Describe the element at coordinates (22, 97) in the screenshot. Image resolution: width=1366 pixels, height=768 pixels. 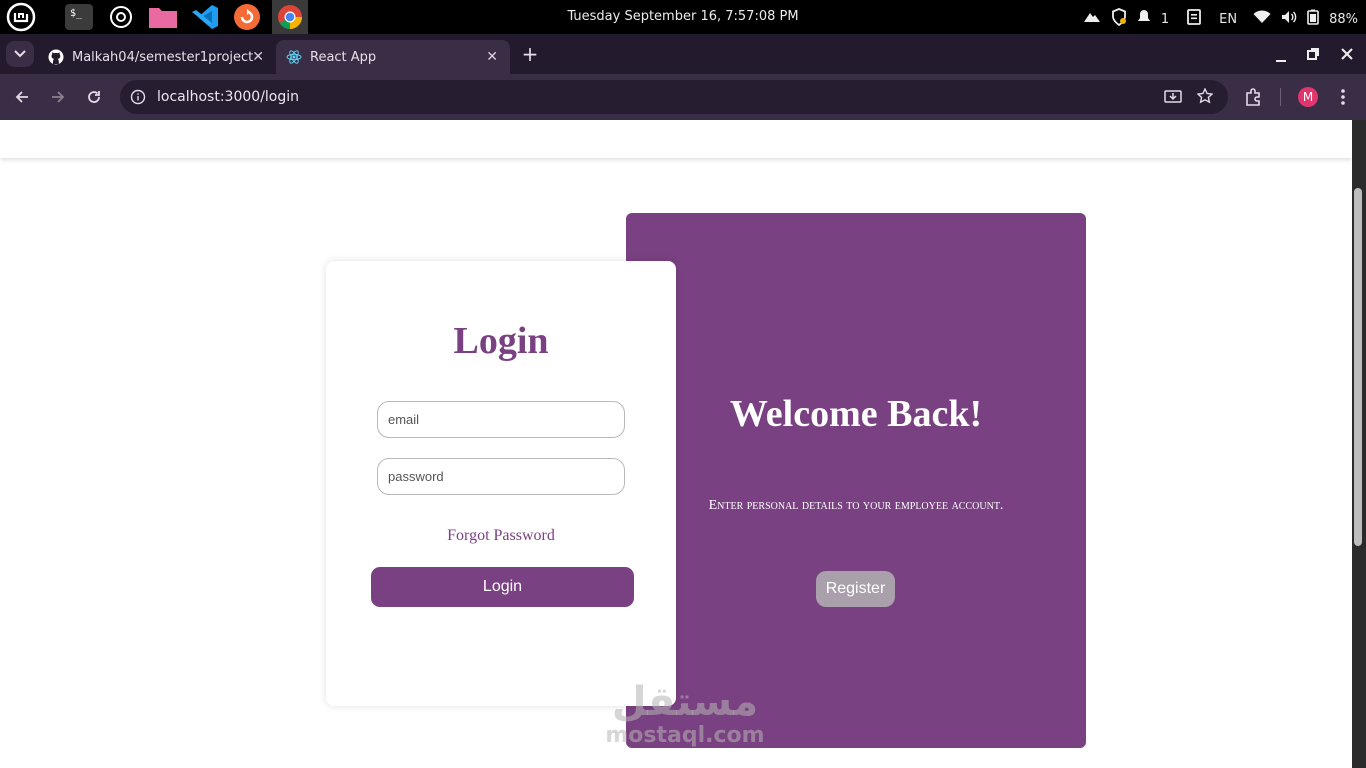
I see `back-arrow-icon` at that location.